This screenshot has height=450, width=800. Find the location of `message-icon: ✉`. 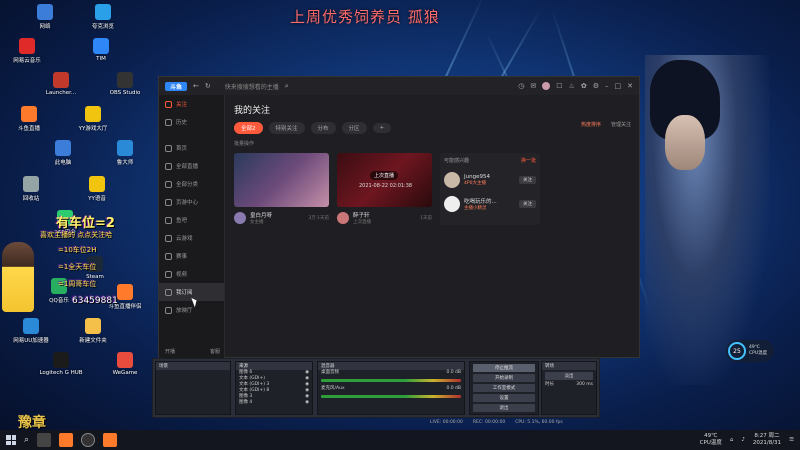

message-icon: ✉ is located at coordinates (533, 86).